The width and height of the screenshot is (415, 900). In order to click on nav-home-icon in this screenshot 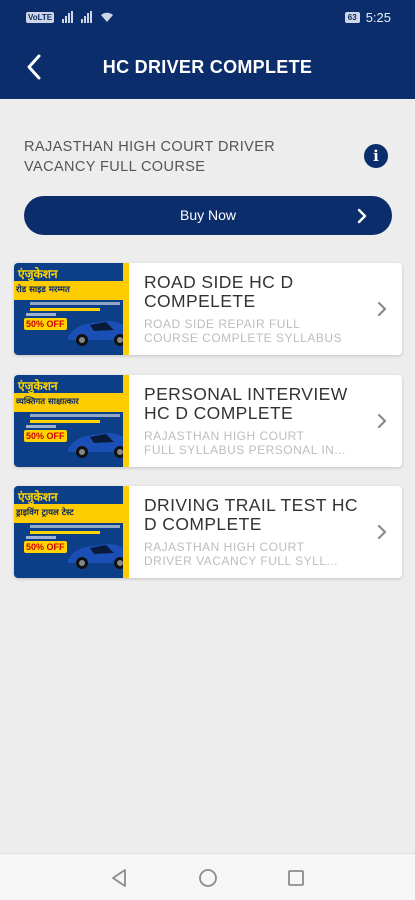, I will do `click(208, 878)`.